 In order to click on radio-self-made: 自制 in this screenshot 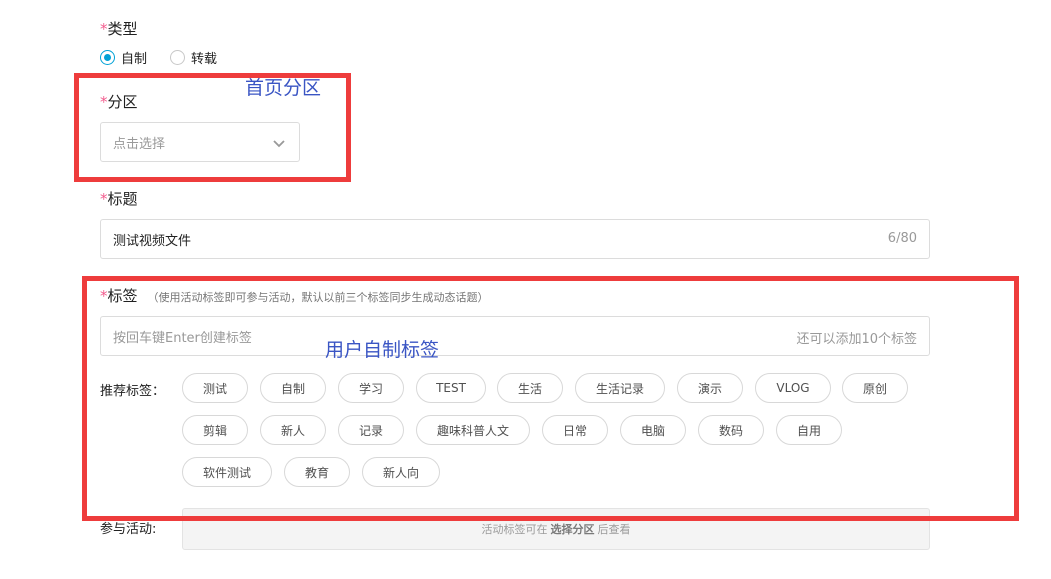, I will do `click(123, 57)`.